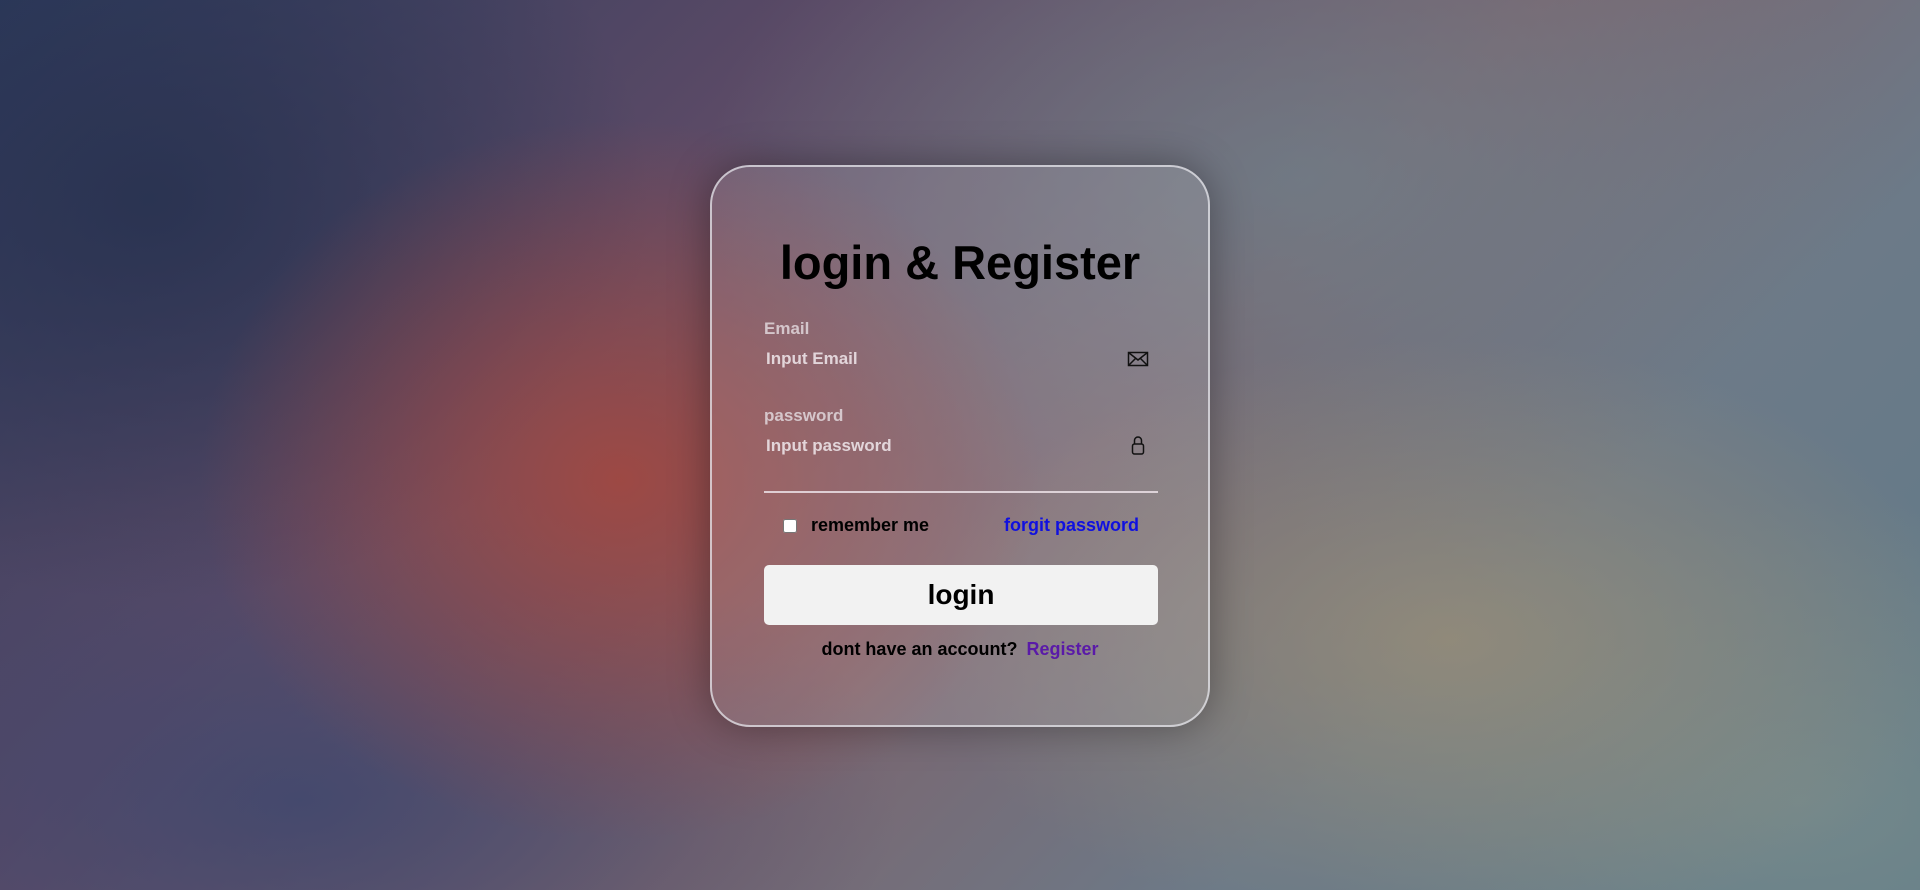 The width and height of the screenshot is (1920, 890). Describe the element at coordinates (1138, 445) in the screenshot. I see `lock-icon` at that location.